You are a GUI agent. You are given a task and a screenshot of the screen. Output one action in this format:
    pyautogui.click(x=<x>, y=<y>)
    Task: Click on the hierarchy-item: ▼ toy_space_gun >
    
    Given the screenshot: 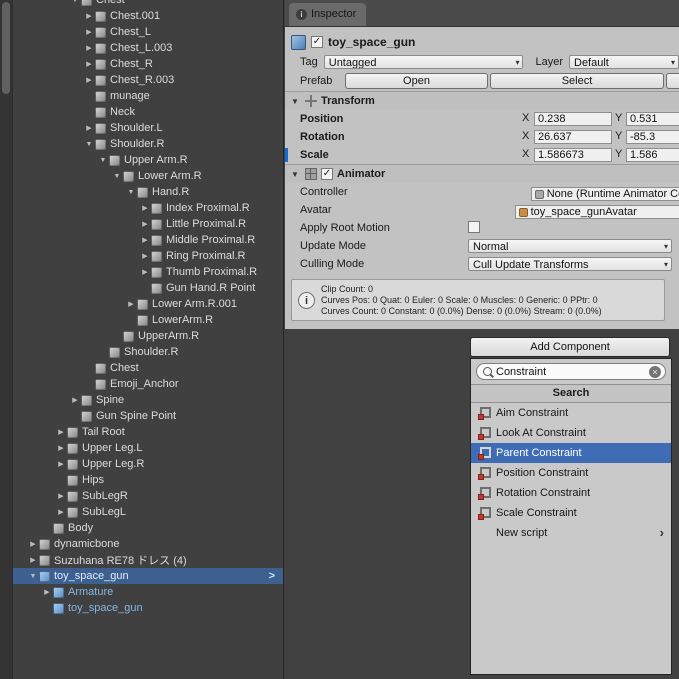 What is the action you would take?
    pyautogui.click(x=148, y=576)
    